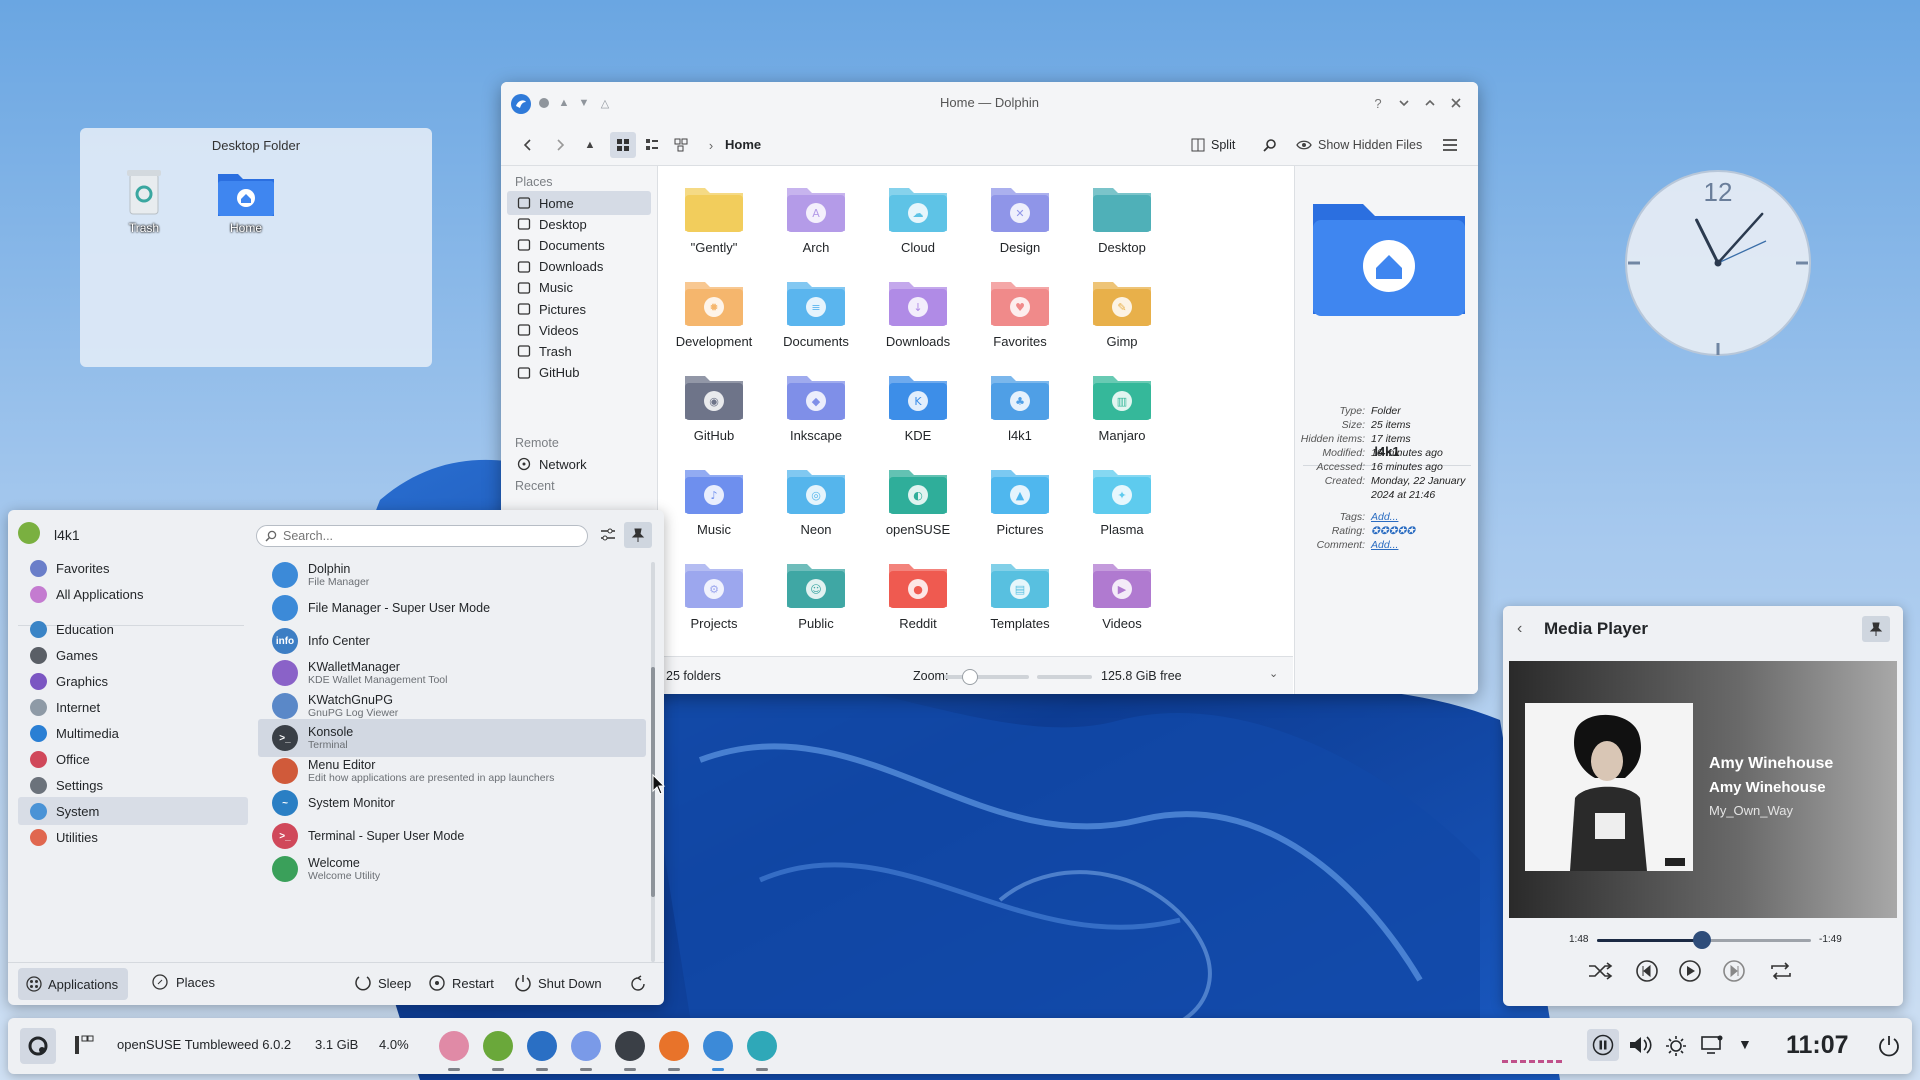 The image size is (1920, 1080). I want to click on places-tab: Places, so click(183, 982).